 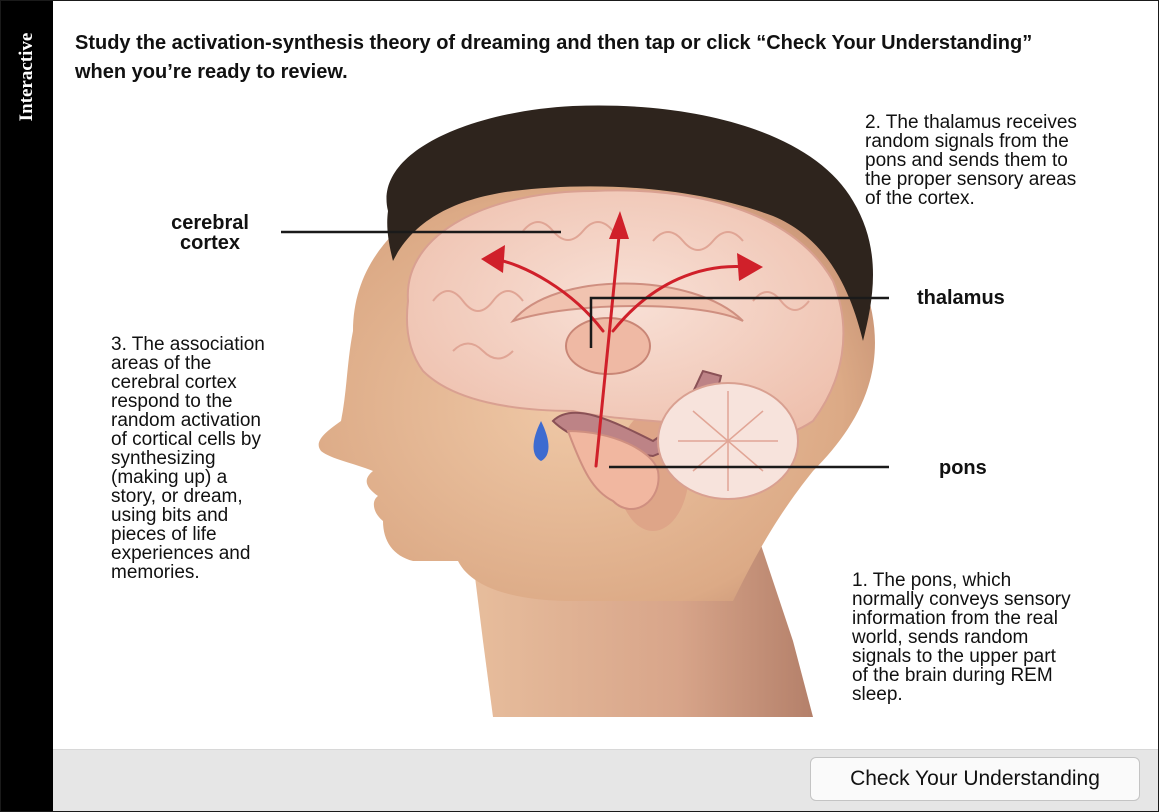 What do you see at coordinates (954, 656) in the screenshot?
I see `step-1-line: signals to the upper part` at bounding box center [954, 656].